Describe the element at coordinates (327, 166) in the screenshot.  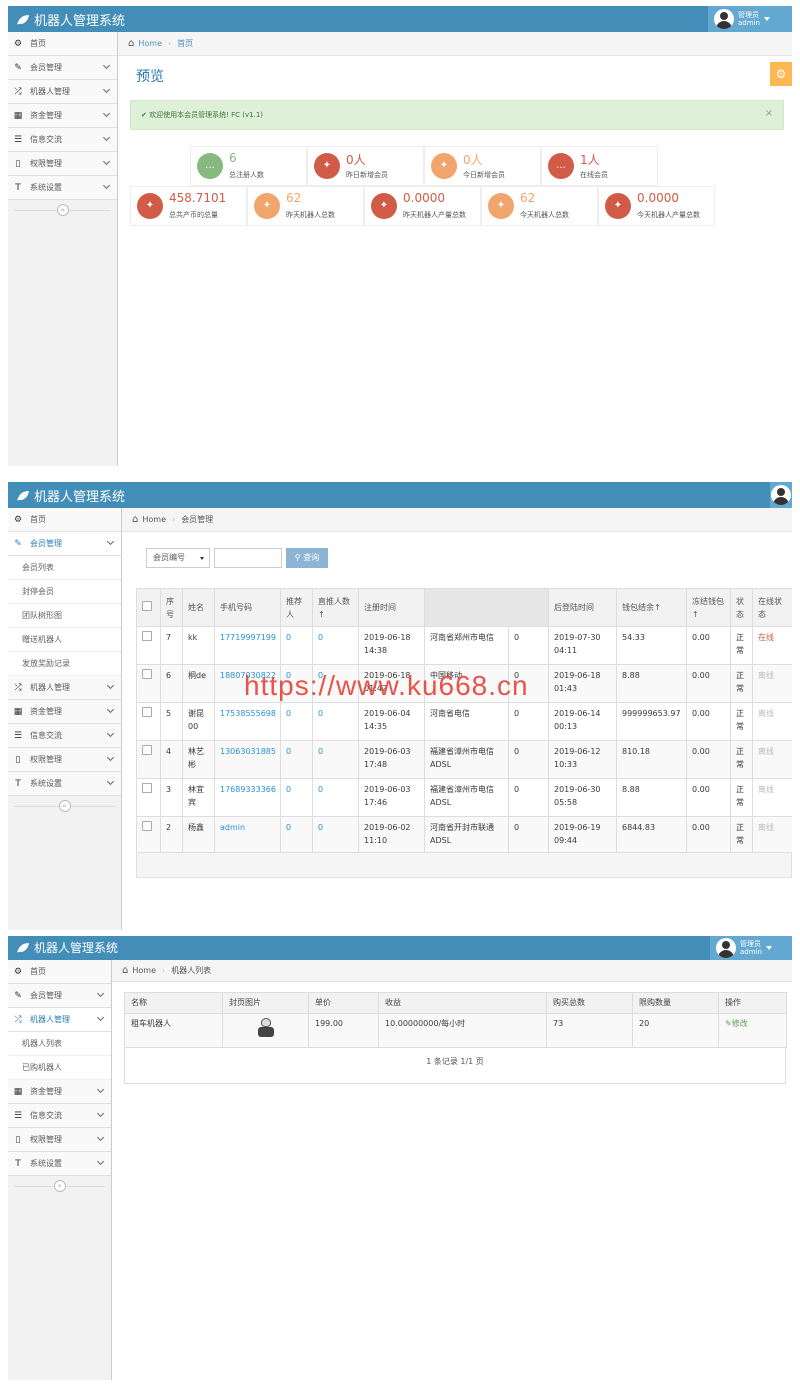
I see `twitter-icon: ✦` at that location.